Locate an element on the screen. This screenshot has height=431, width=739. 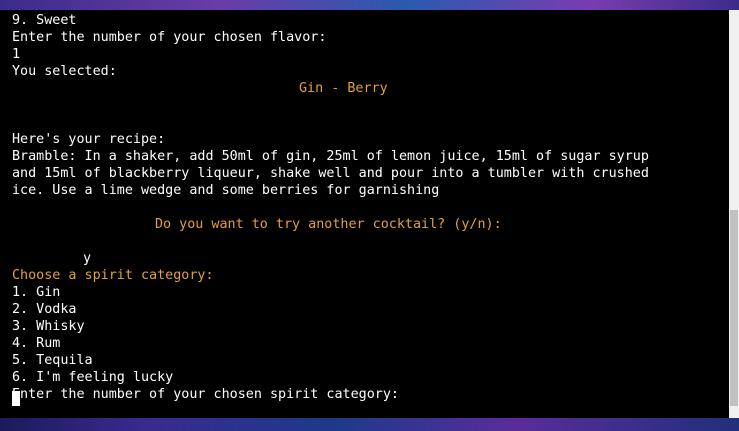
terminal-line-flavor-prompt: Enter the number of your chosen flavor: is located at coordinates (169, 37).